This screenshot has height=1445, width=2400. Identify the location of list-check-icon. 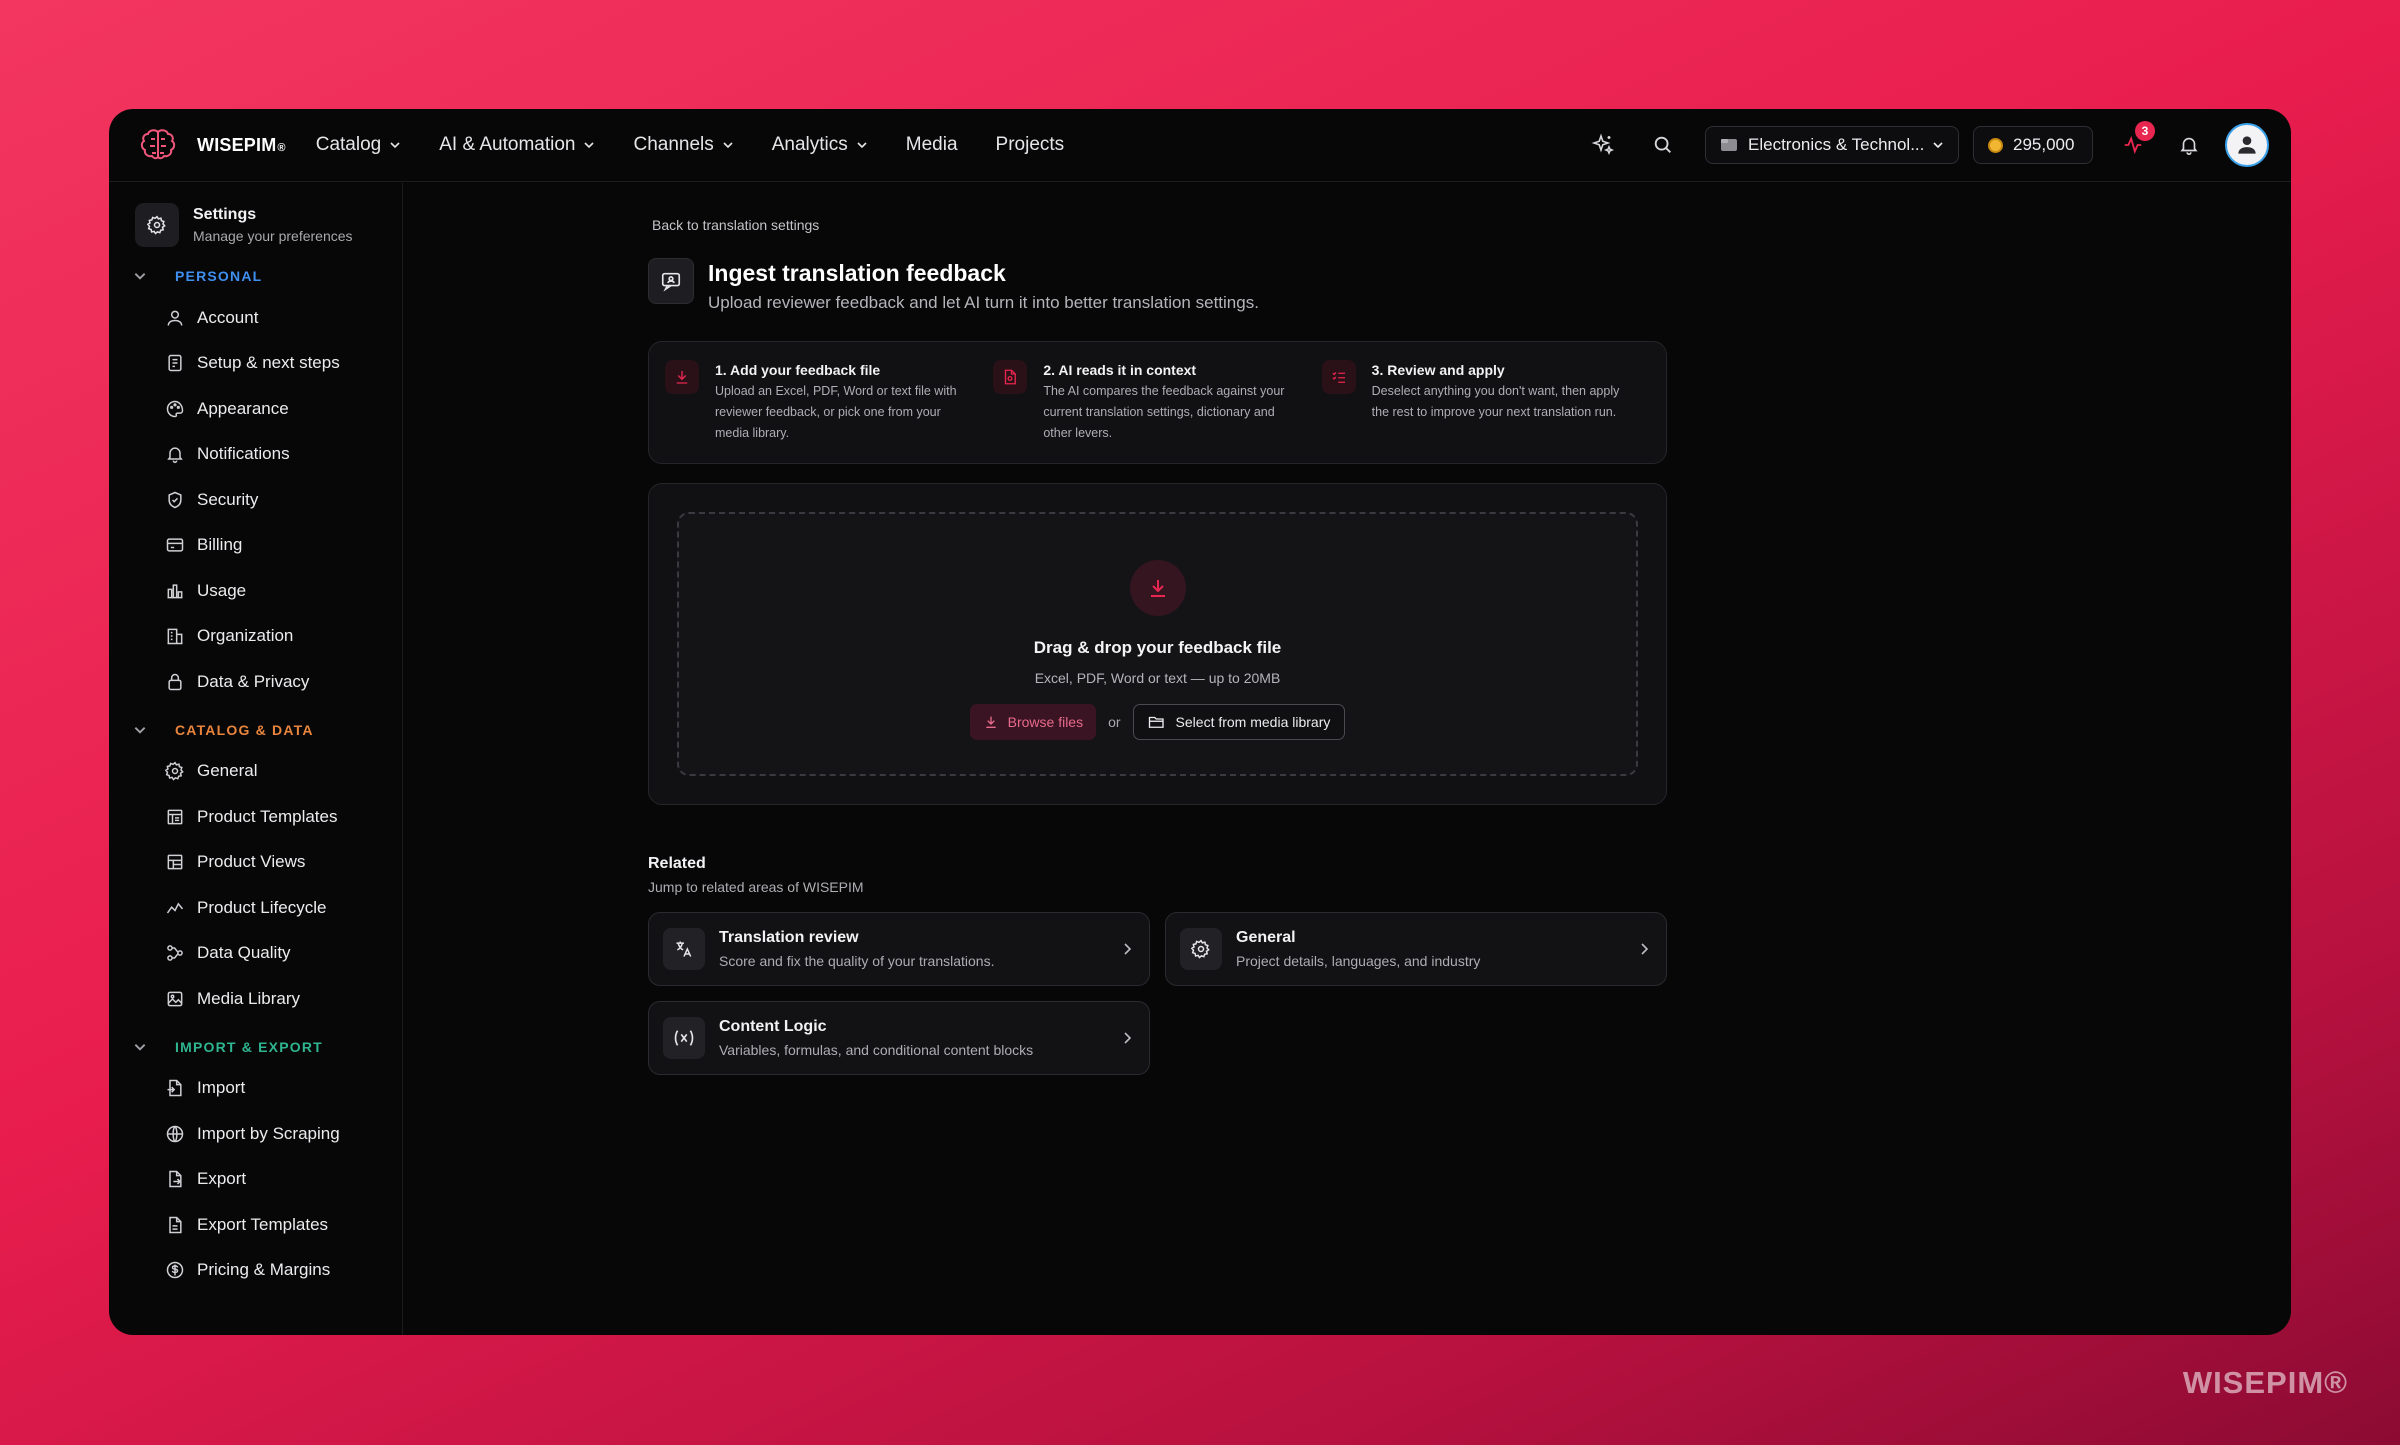
(1338, 377).